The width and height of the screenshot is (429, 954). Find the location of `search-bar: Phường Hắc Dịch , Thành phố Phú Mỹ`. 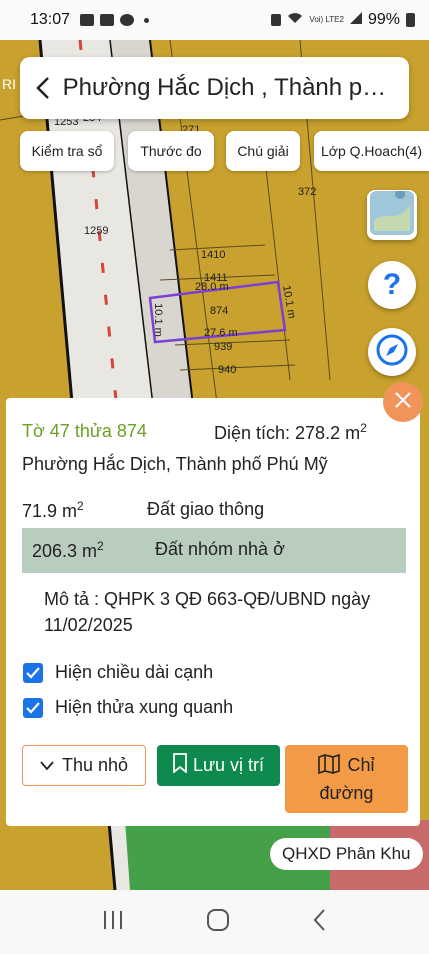

search-bar: Phường Hắc Dịch , Thành phố Phú Mỹ is located at coordinates (214, 88).